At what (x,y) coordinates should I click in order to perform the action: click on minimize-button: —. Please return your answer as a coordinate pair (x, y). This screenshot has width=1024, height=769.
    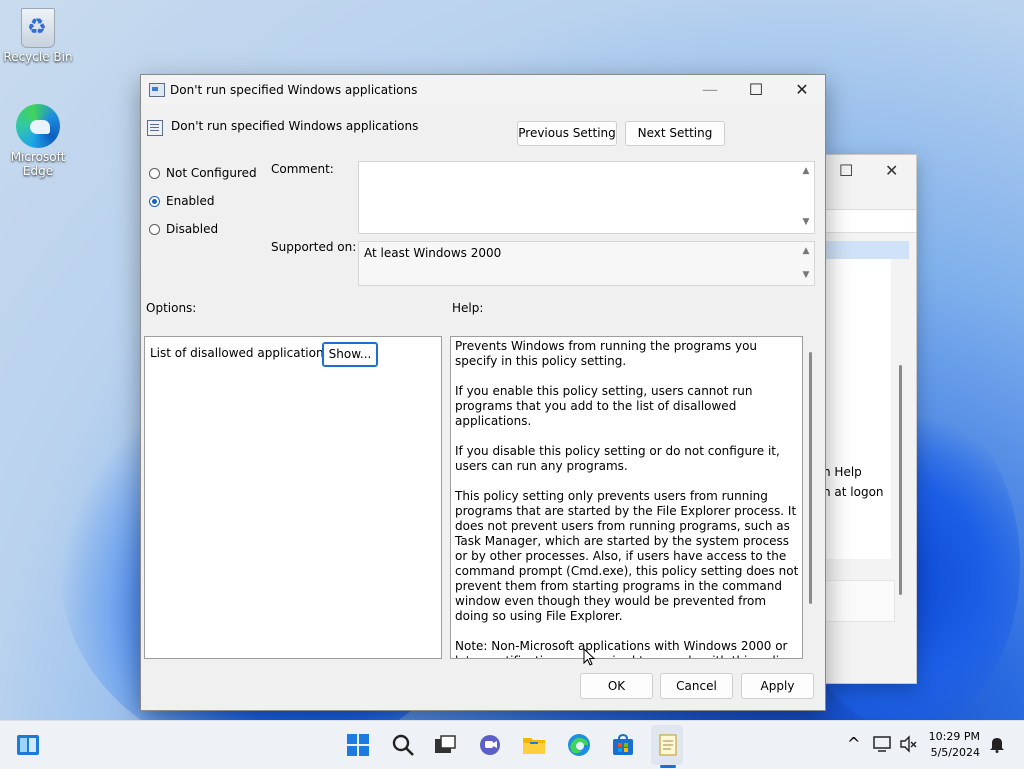
    Looking at the image, I should click on (710, 90).